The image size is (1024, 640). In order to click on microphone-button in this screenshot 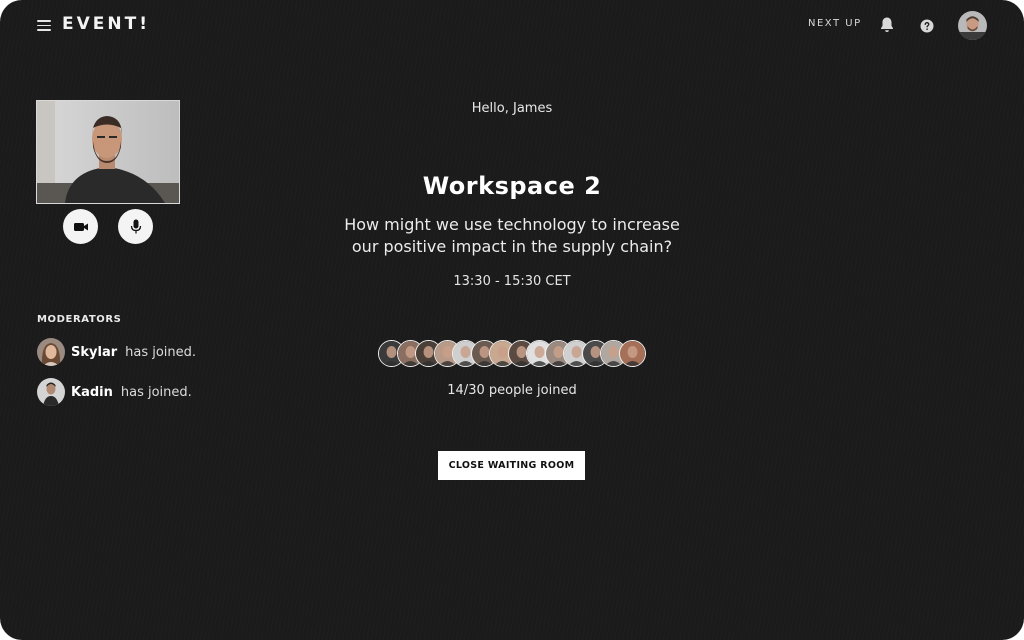, I will do `click(135, 226)`.